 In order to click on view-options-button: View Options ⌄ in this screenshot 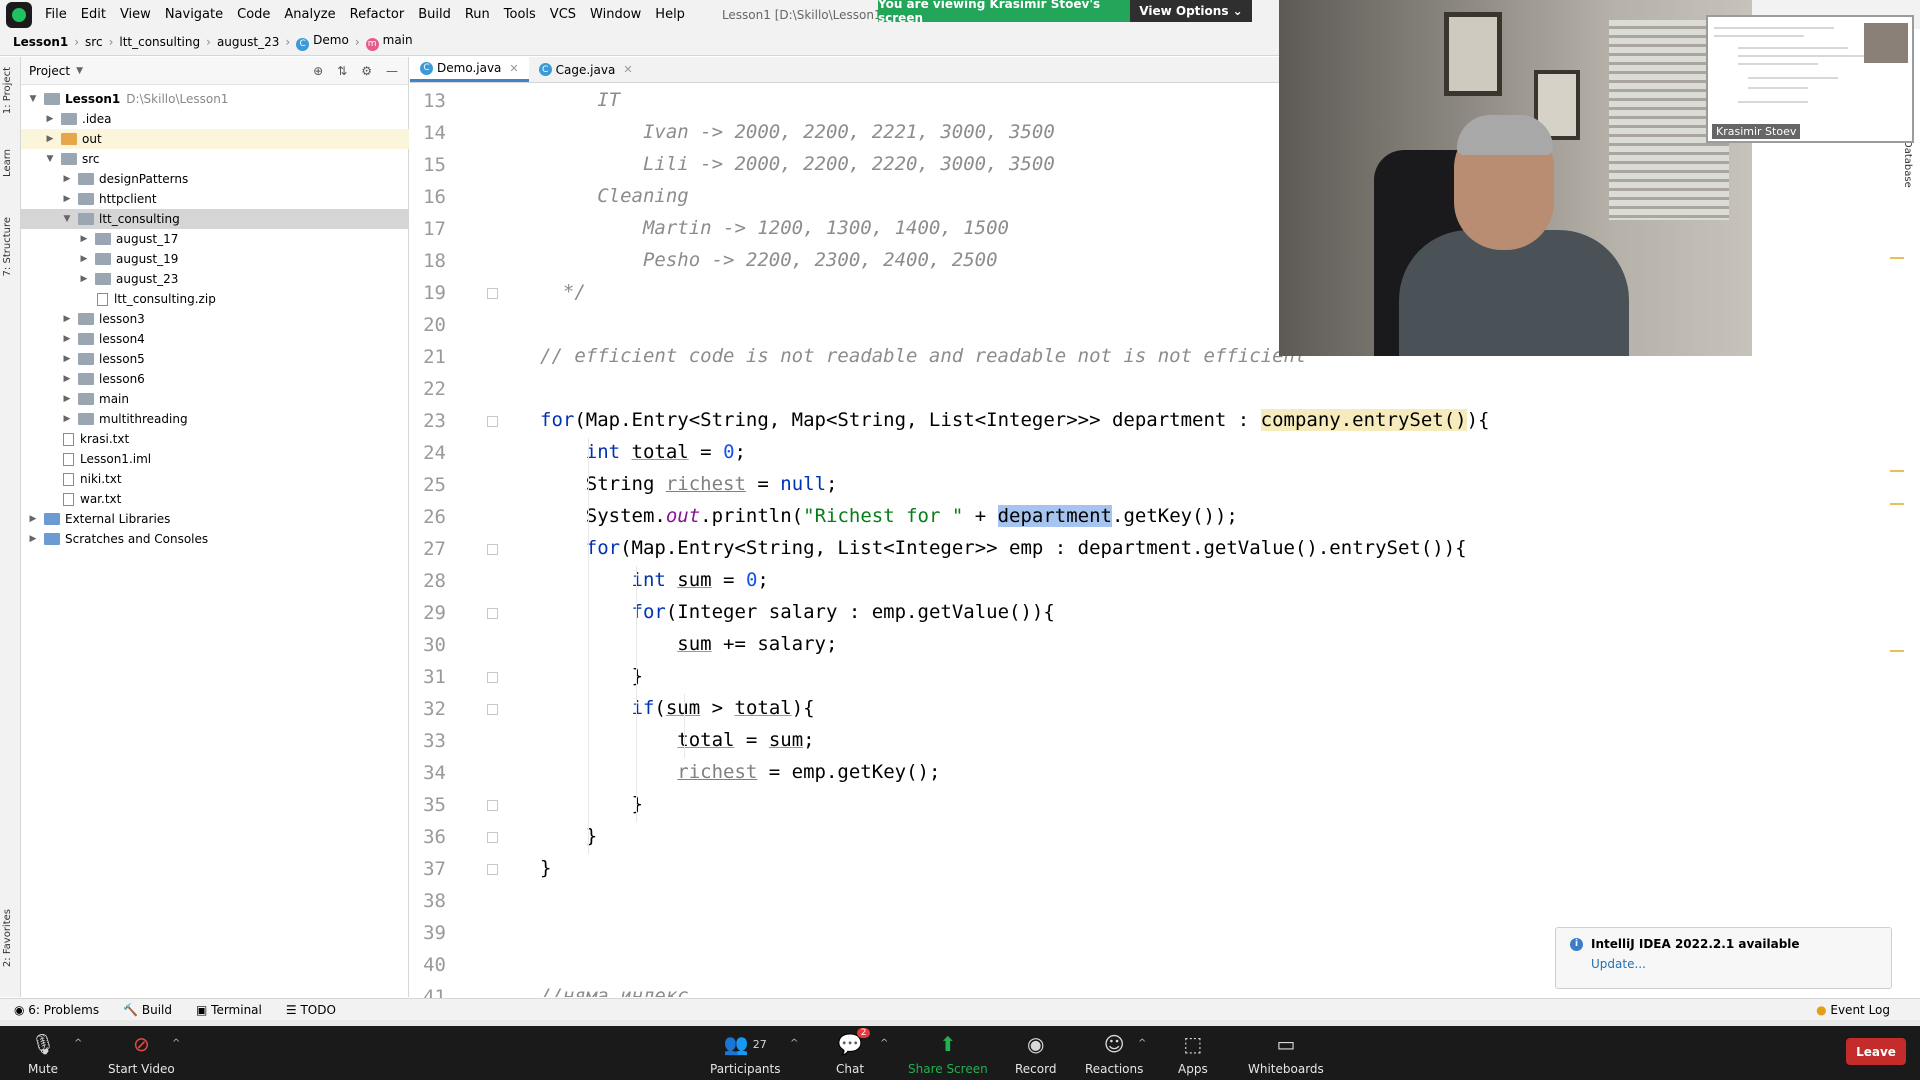, I will do `click(1191, 11)`.